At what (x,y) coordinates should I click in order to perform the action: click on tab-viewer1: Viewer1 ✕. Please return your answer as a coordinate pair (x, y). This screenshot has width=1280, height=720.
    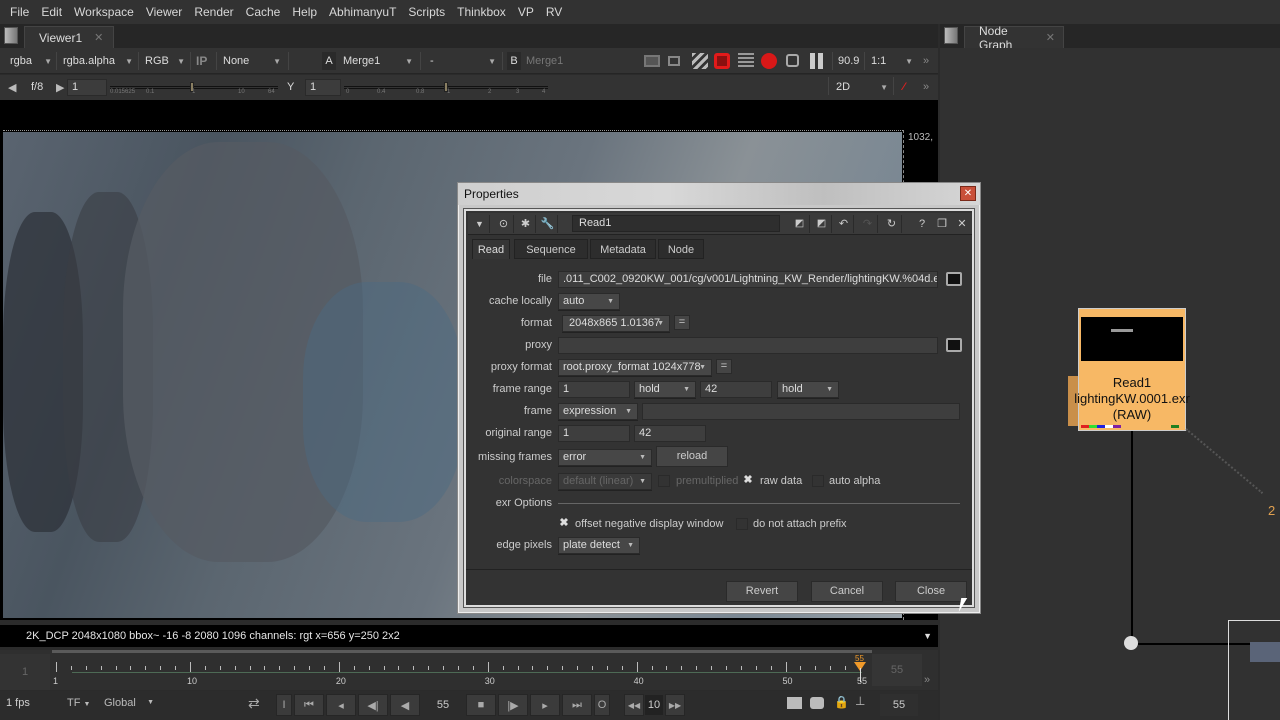
    Looking at the image, I should click on (69, 37).